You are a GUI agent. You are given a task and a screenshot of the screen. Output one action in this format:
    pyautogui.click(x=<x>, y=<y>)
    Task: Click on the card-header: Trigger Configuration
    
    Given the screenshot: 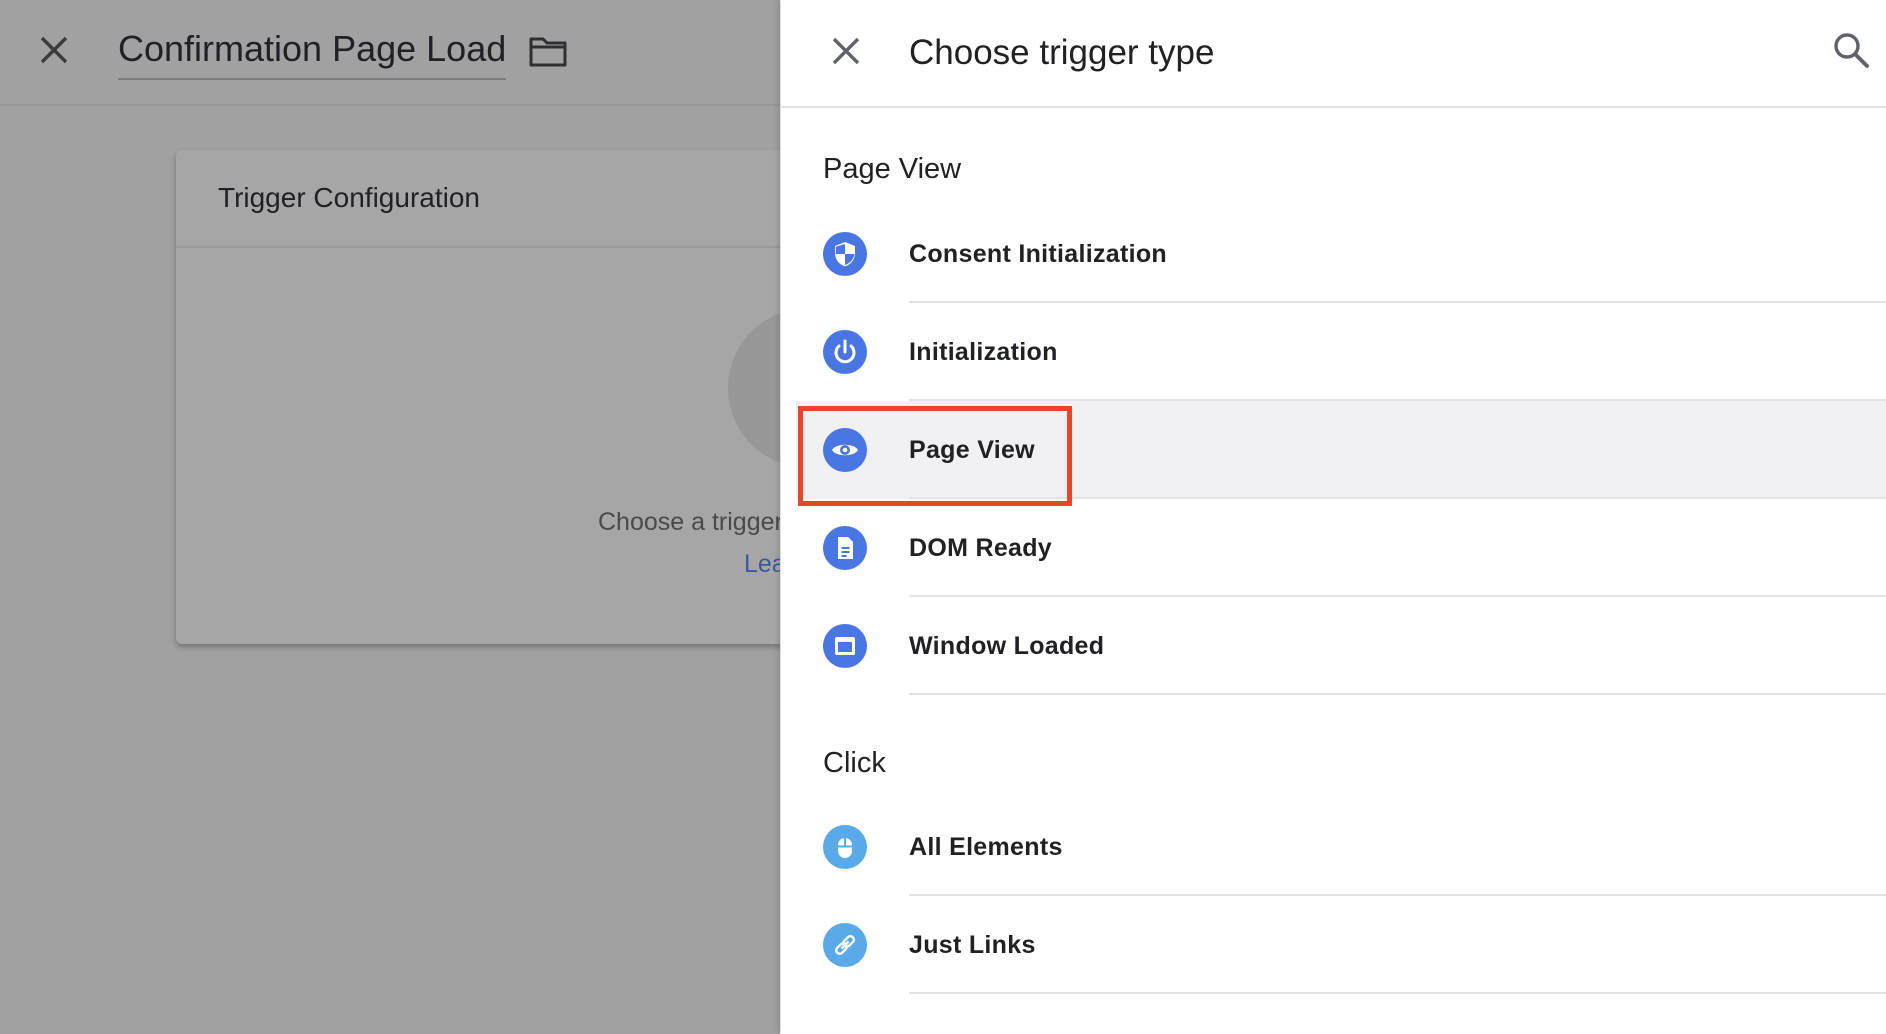 What is the action you would take?
    pyautogui.click(x=478, y=199)
    